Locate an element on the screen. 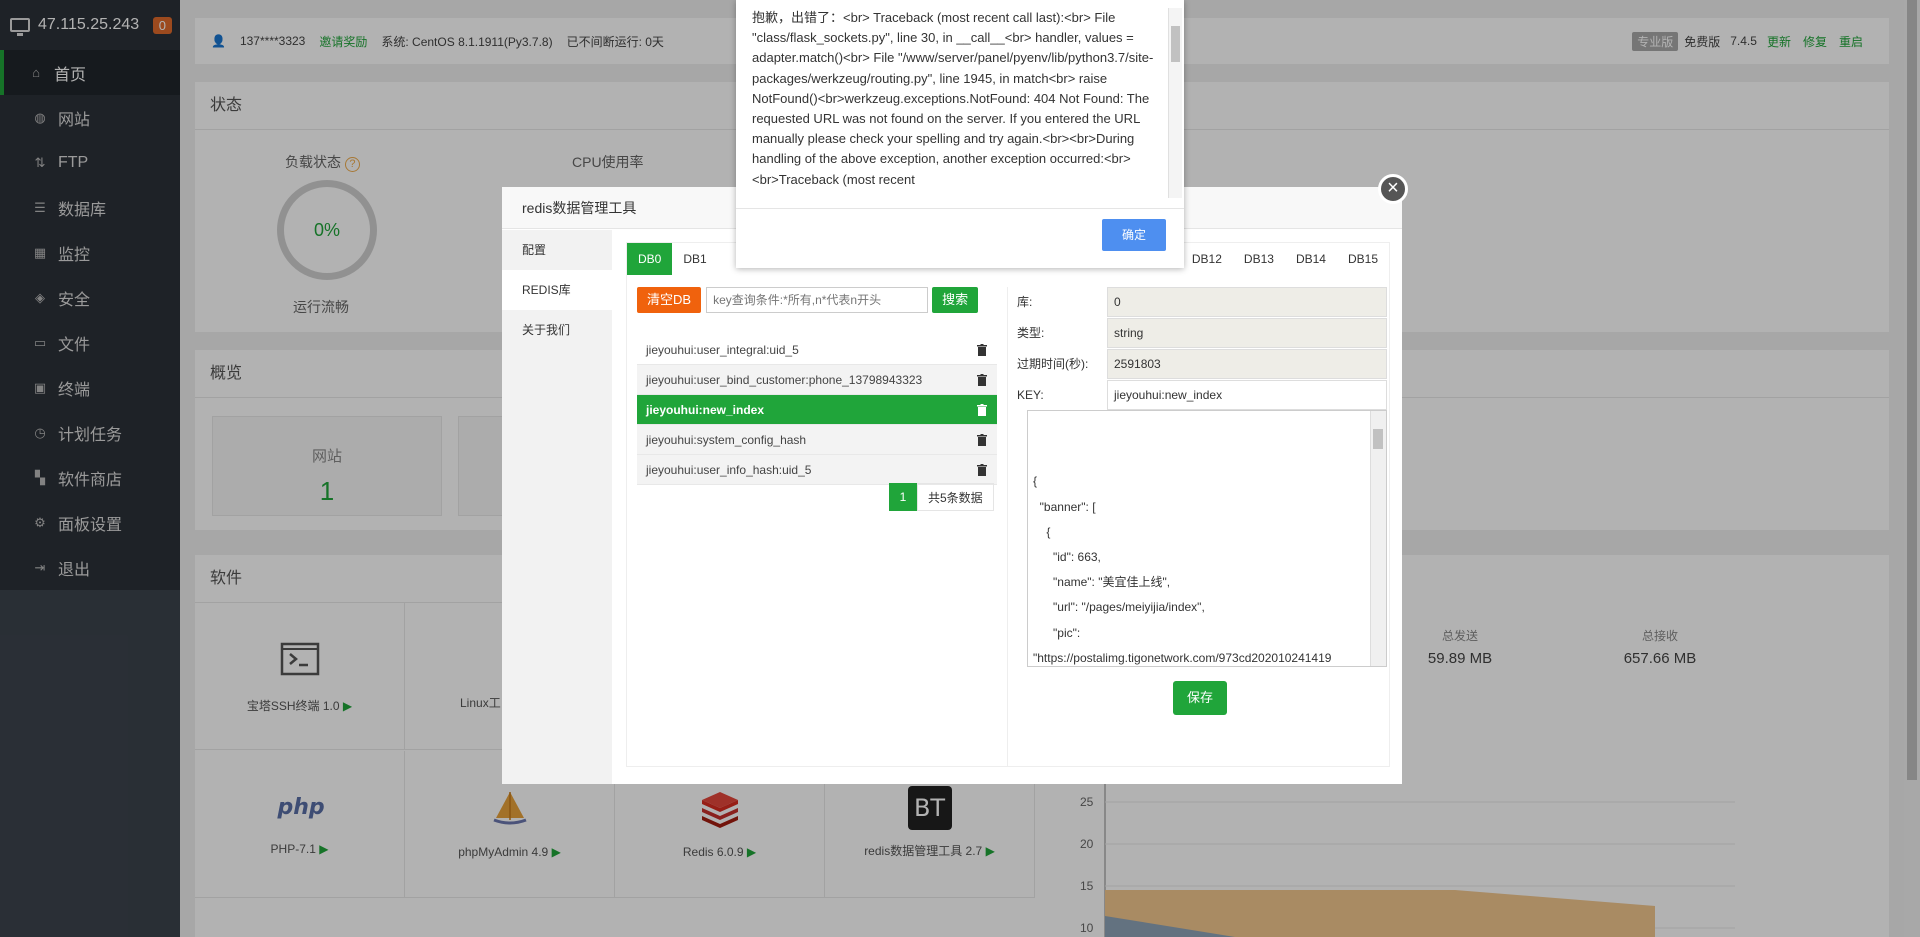 The height and width of the screenshot is (937, 1920). key-name: jieyouhui:system_config_hash is located at coordinates (726, 439).